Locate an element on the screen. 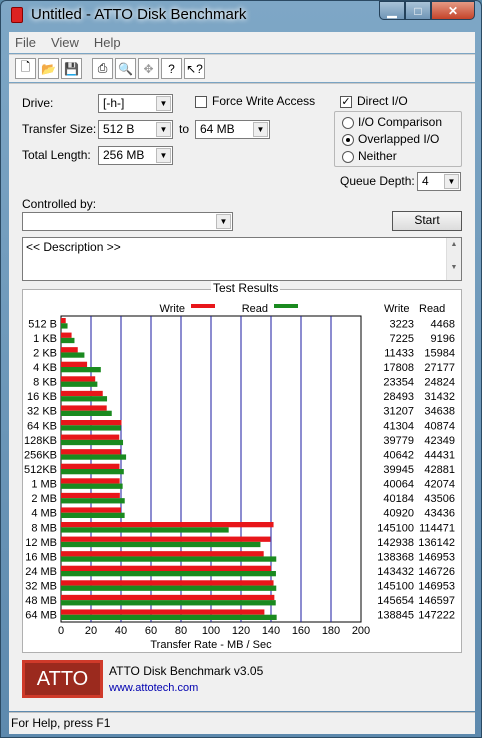 The height and width of the screenshot is (738, 482). transfer-to-value: 64 MB is located at coordinates (217, 129).